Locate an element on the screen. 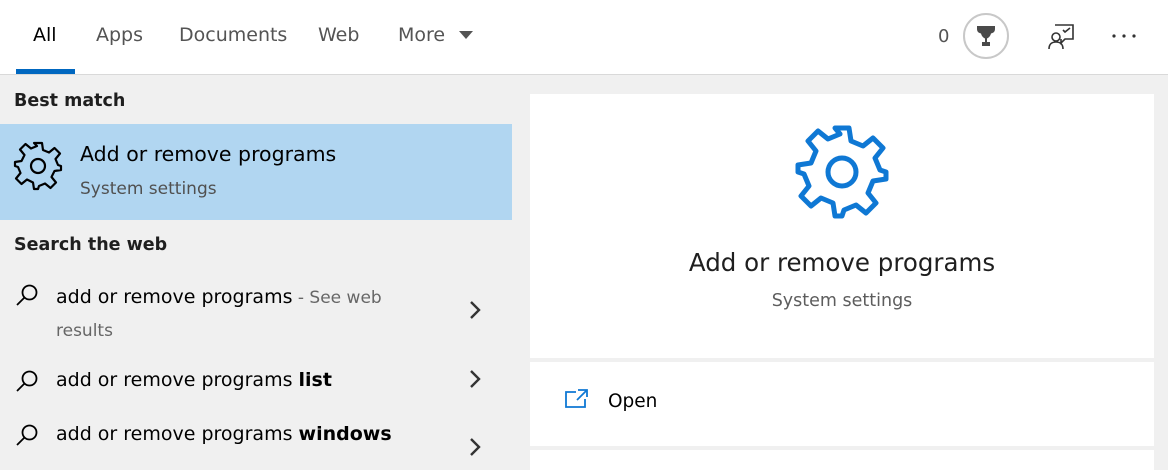  best-match-item: Add or remove programs System settings is located at coordinates (256, 172).